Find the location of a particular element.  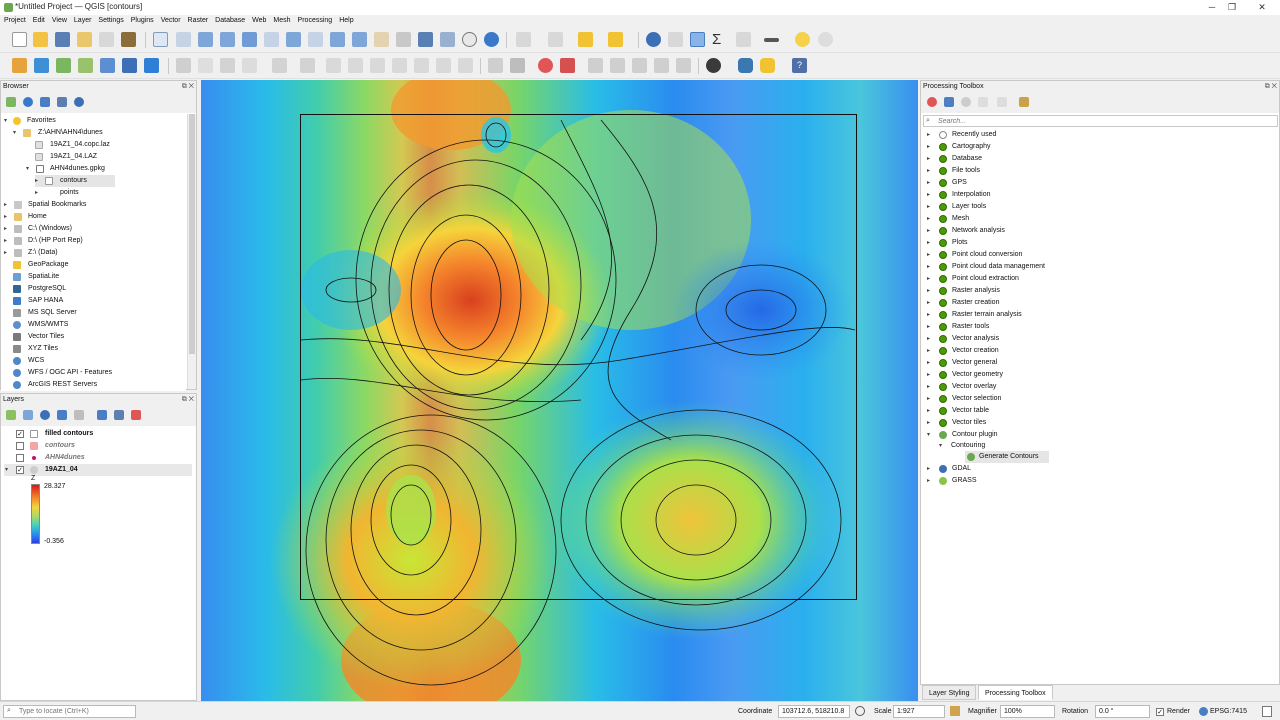

toolbox-item-gdal: ▸ GDAL is located at coordinates (1097, 469).